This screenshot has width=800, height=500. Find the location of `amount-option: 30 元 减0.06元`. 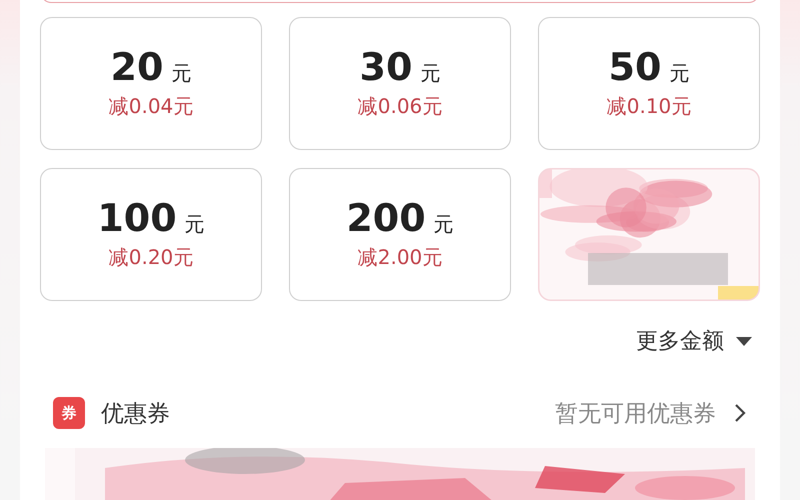

amount-option: 30 元 减0.06元 is located at coordinates (400, 83).